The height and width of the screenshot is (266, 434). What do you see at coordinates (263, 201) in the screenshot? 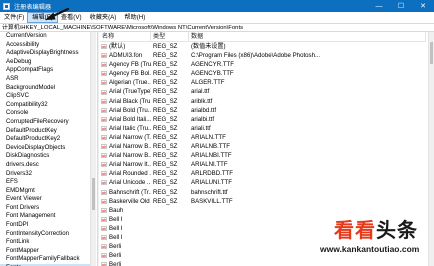
I see `value-row: abBaskerville Old ...REG_SZ BASKVILL.TTF` at bounding box center [263, 201].